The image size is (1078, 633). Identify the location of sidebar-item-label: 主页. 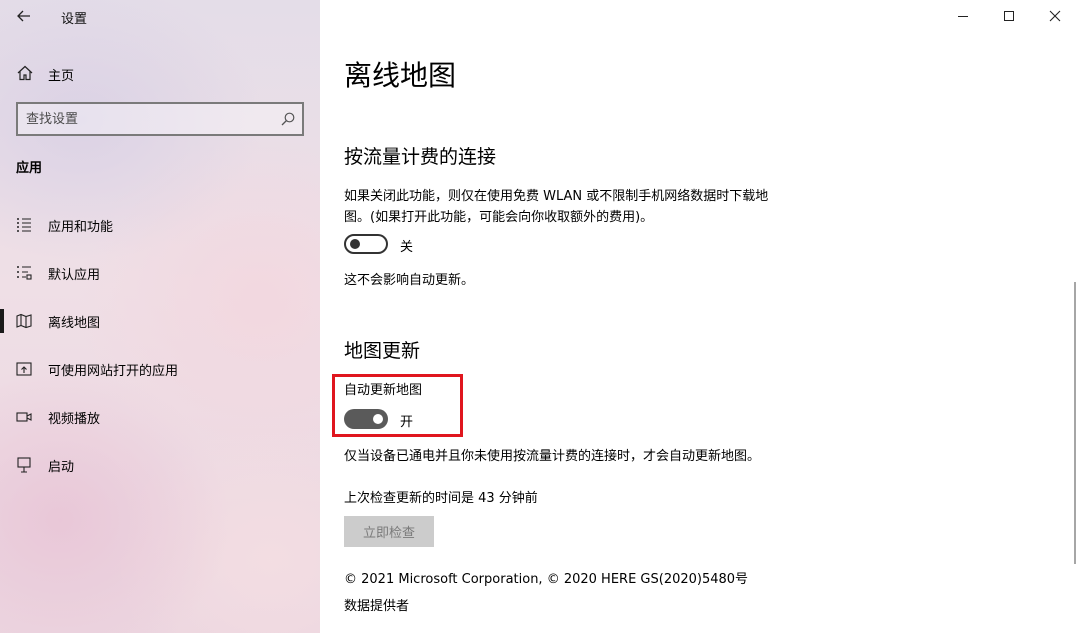
(61, 76).